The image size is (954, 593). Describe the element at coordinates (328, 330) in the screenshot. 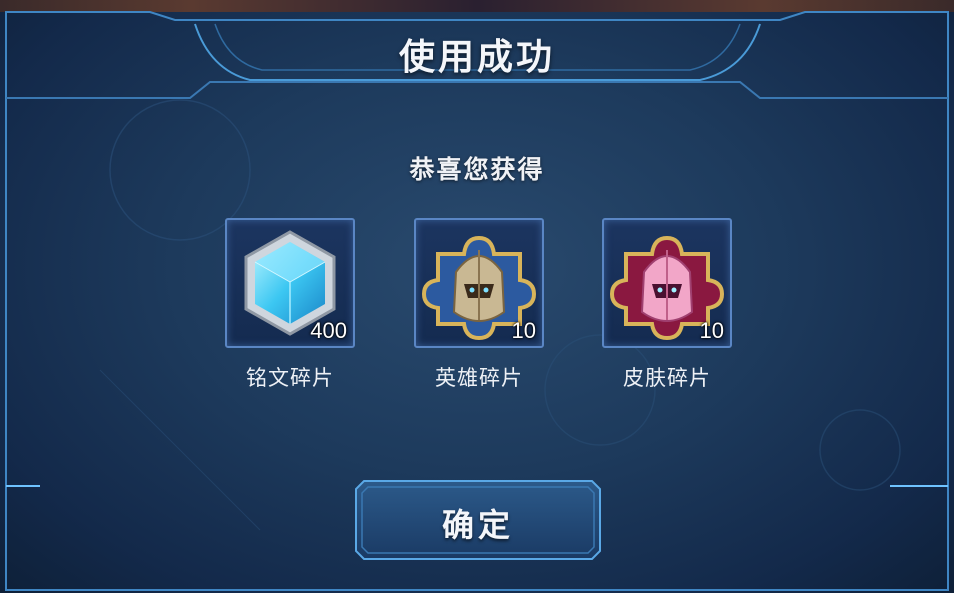

I see `reward-count: 400` at that location.